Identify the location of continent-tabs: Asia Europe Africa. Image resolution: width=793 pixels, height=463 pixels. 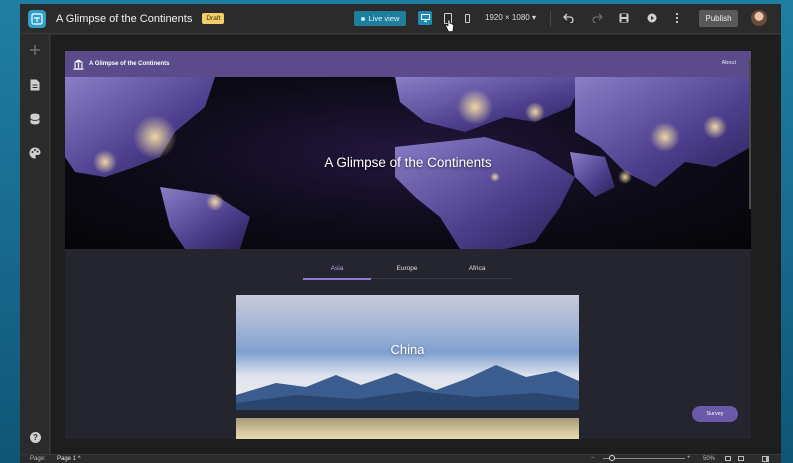
(408, 271).